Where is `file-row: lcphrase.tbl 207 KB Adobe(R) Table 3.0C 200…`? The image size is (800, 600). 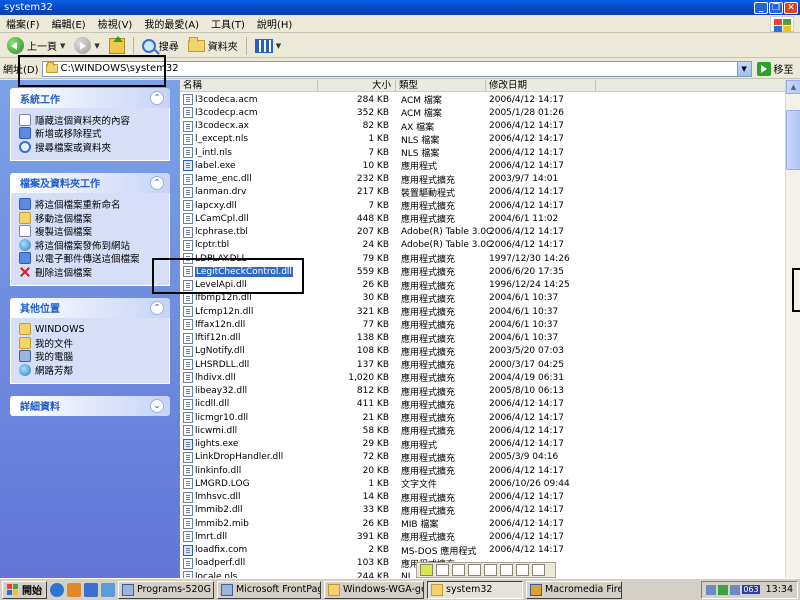
file-row: lcphrase.tbl 207 KB Adobe(R) Table 3.0C 200… is located at coordinates (482, 232).